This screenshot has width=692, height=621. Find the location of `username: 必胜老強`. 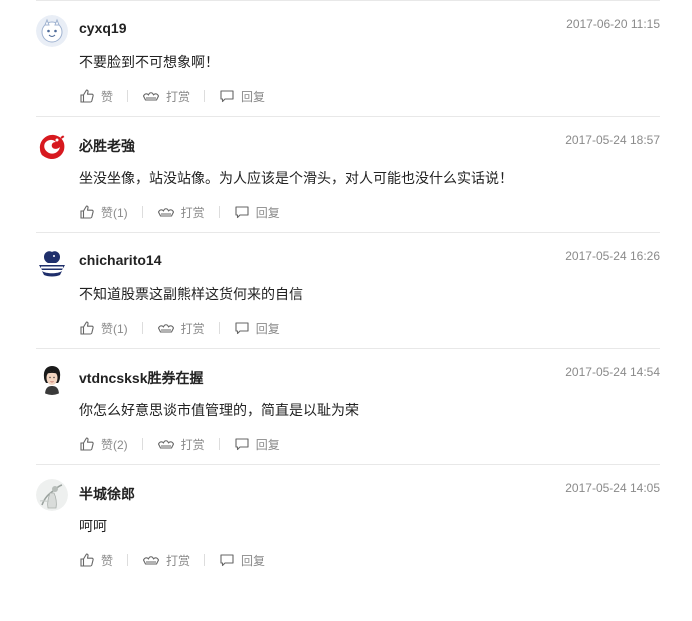

username: 必胜老強 is located at coordinates (107, 146).